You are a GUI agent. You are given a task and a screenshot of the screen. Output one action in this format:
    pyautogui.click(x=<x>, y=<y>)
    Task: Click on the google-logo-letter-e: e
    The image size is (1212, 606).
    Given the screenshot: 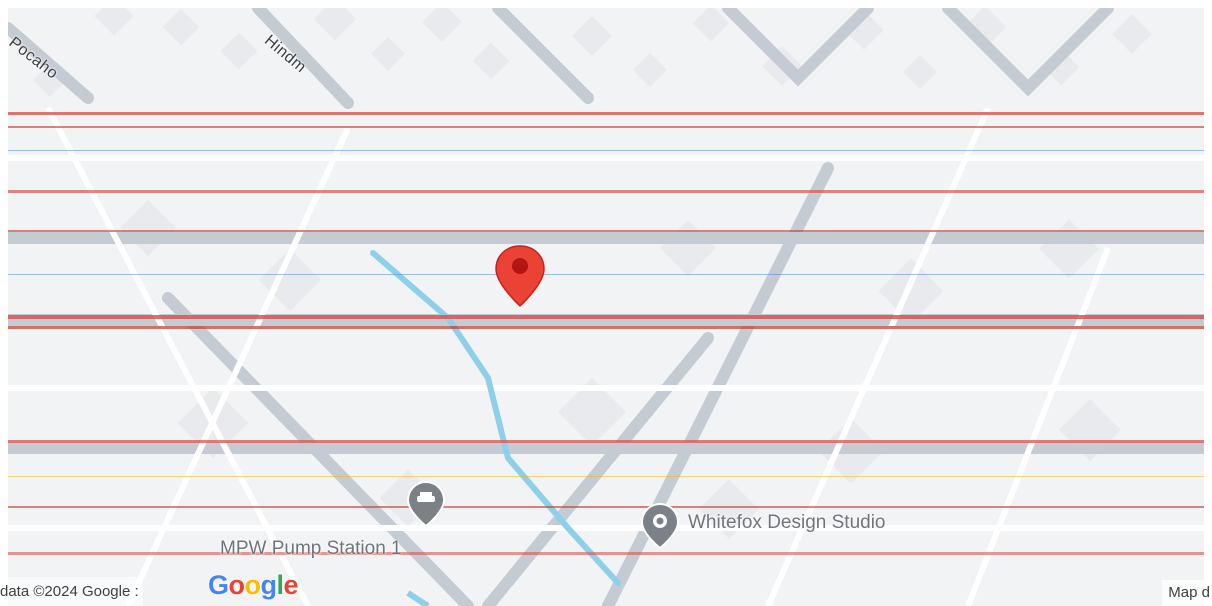 What is the action you would take?
    pyautogui.click(x=291, y=585)
    